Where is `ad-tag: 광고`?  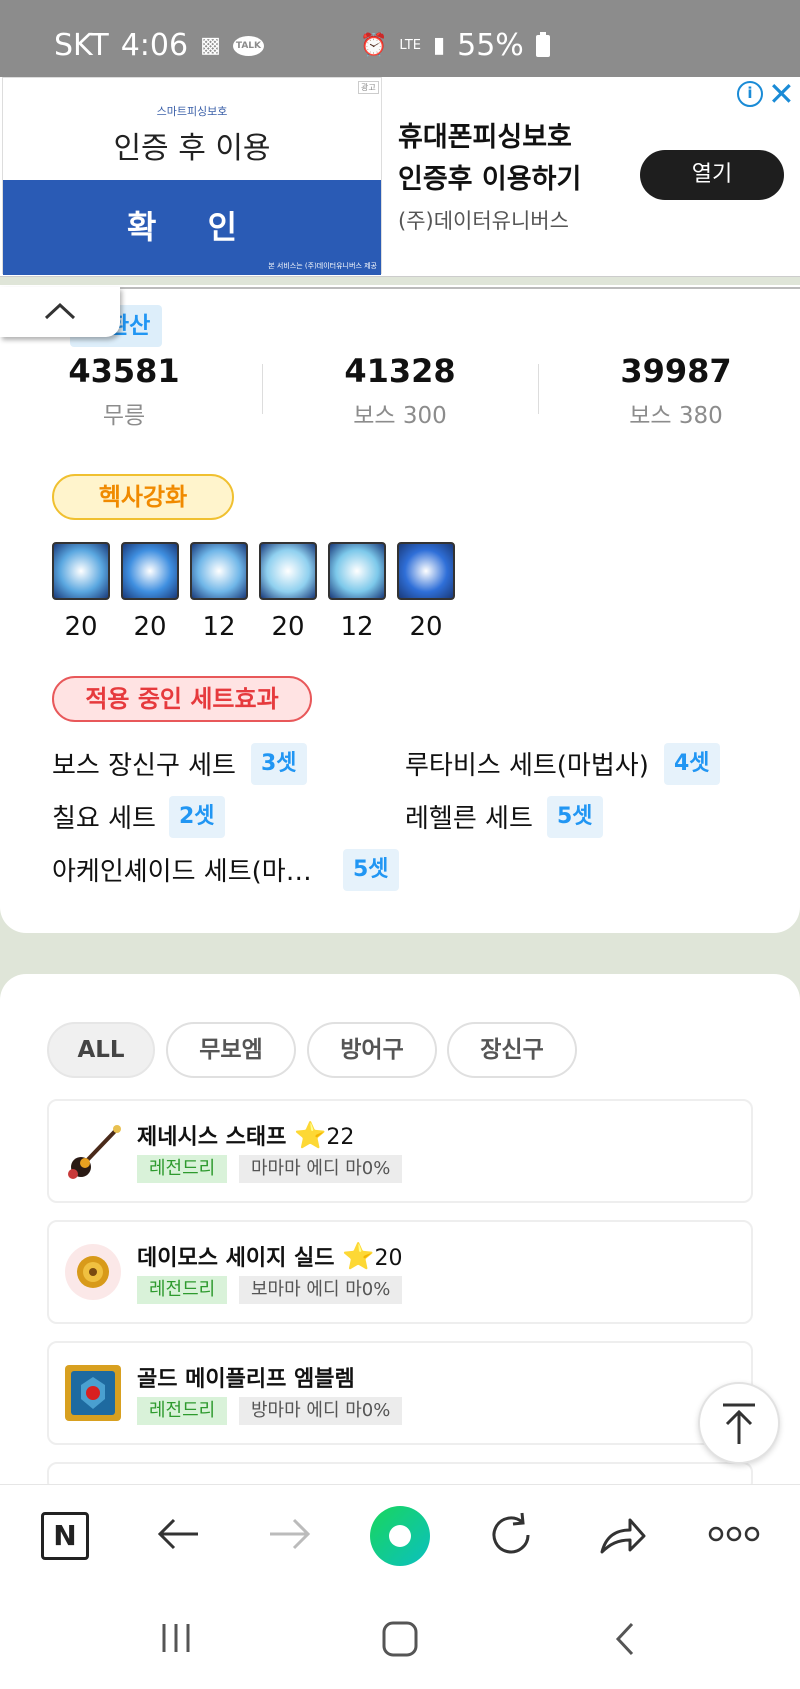
ad-tag: 광고 is located at coordinates (368, 87).